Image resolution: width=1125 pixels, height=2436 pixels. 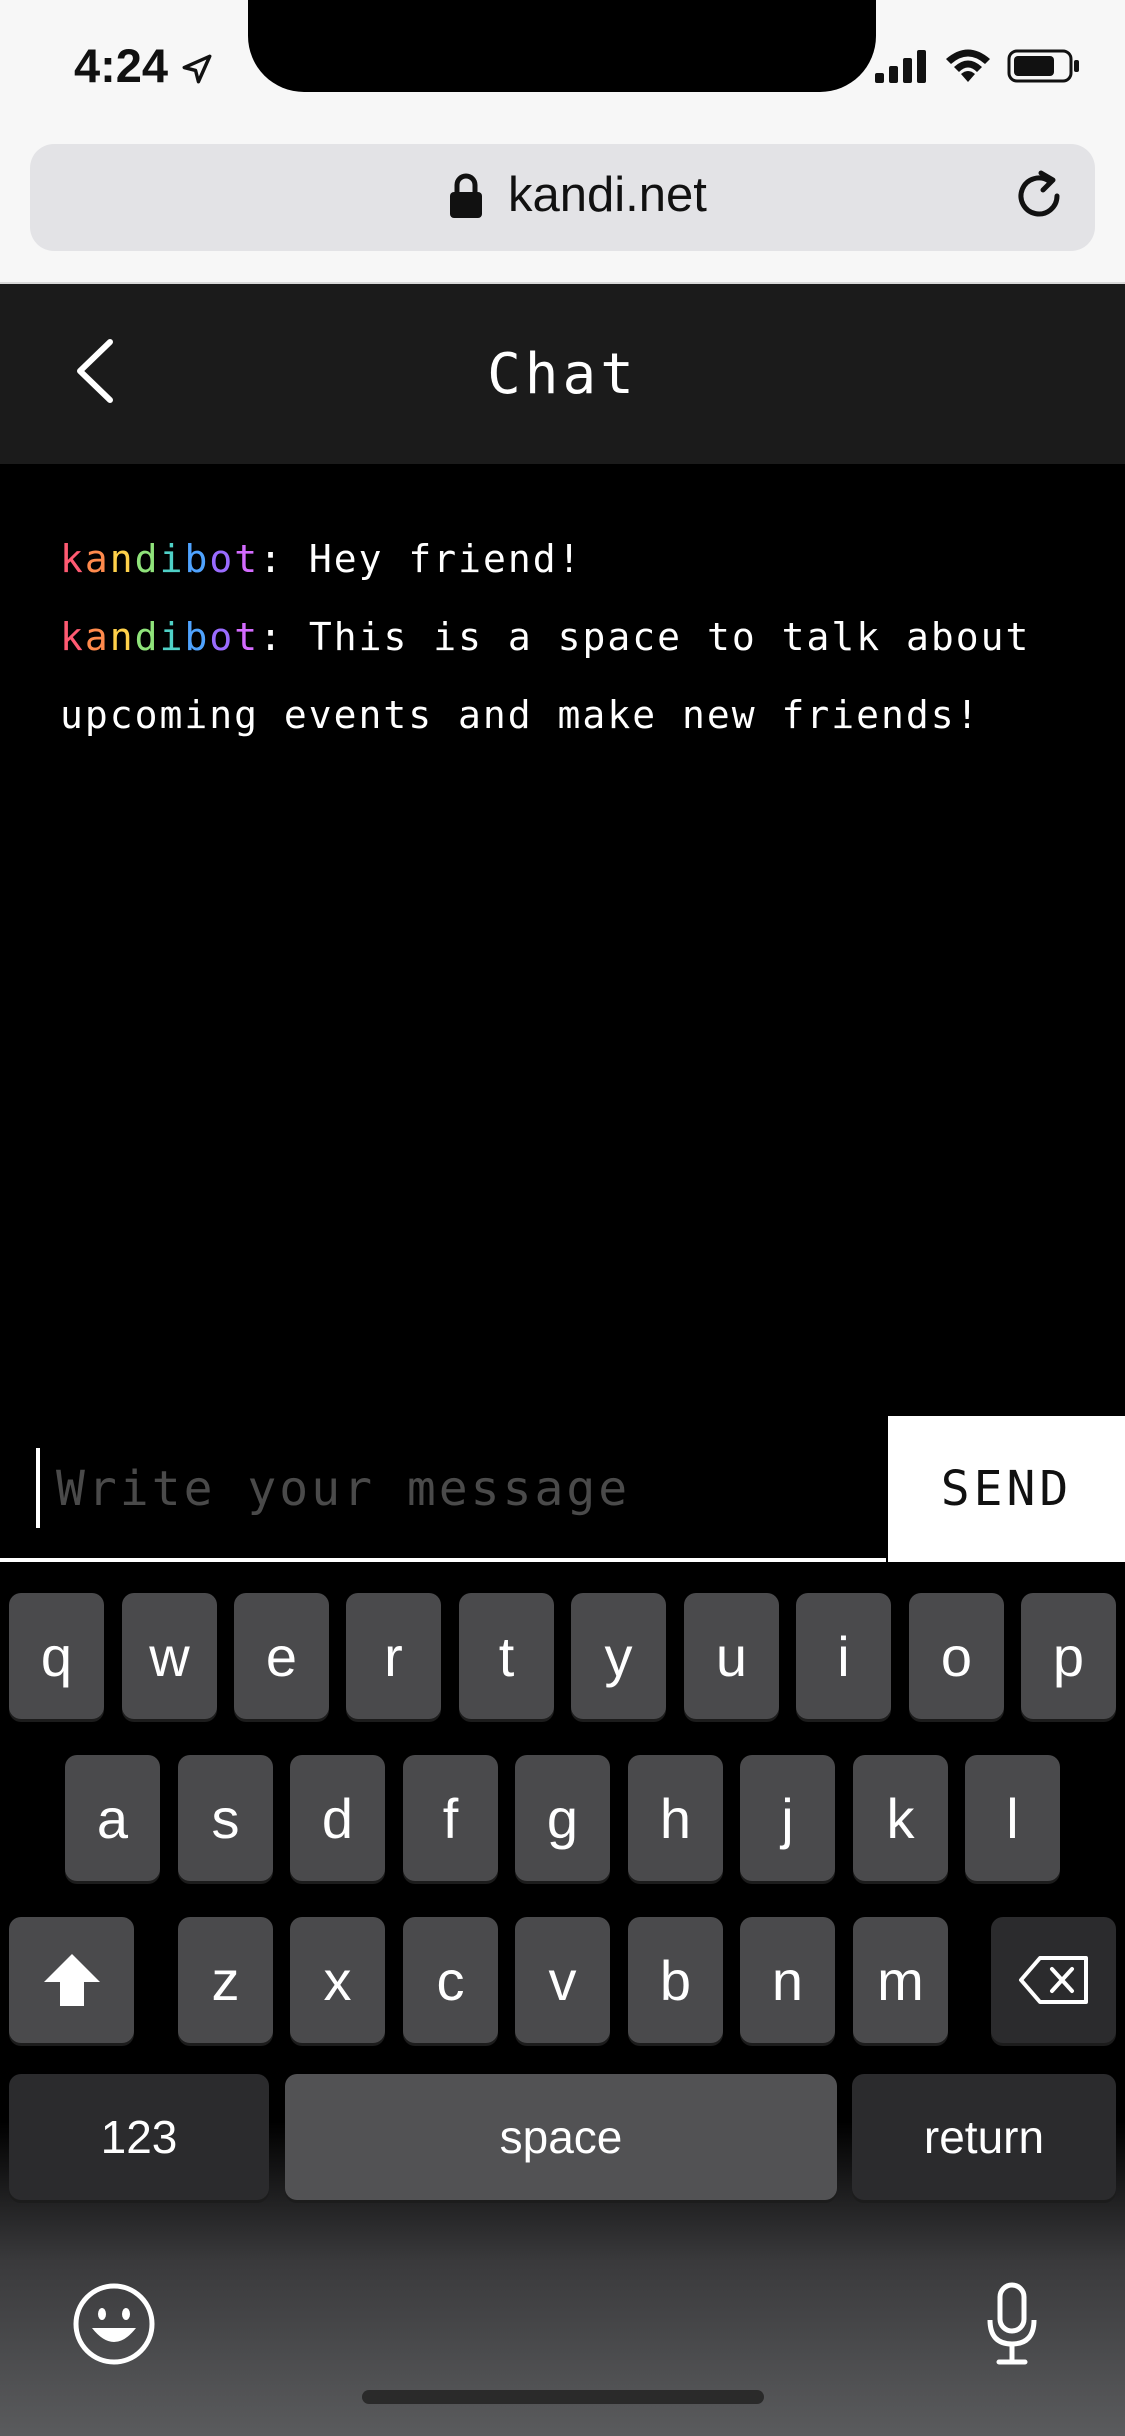 I want to click on message-input, so click(x=466, y=1489).